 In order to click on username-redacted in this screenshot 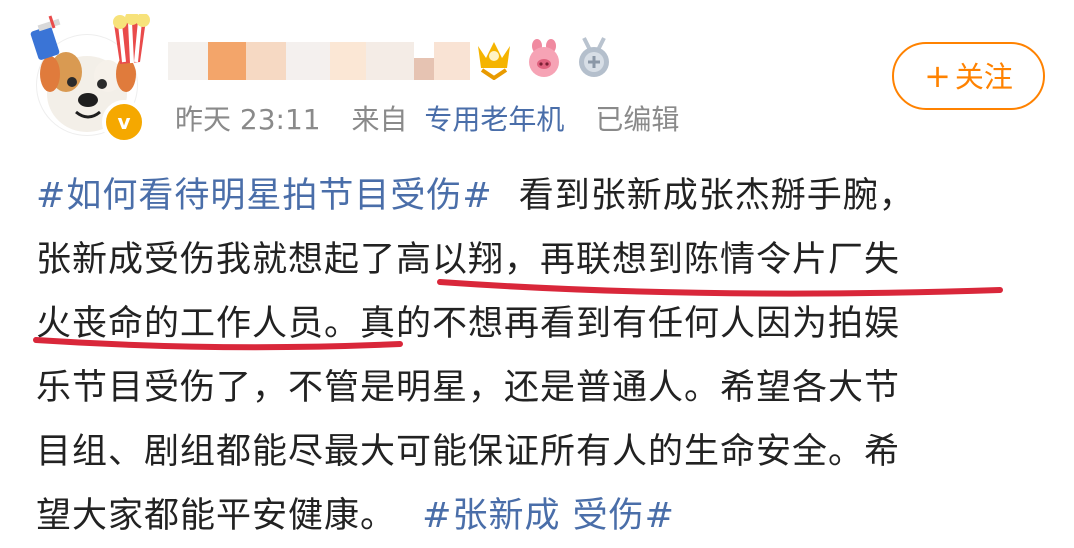, I will do `click(319, 61)`.